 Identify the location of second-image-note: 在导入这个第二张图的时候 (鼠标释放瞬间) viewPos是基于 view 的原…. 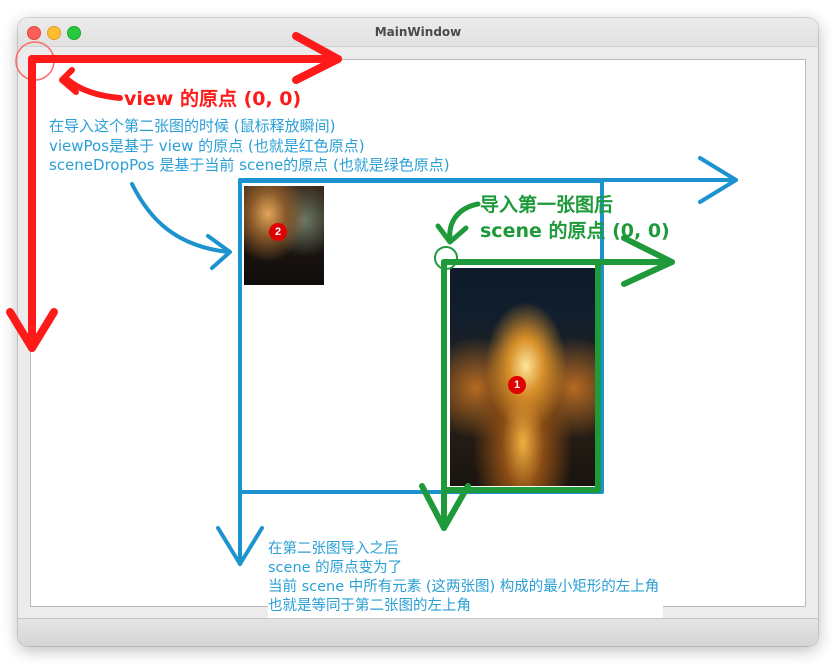
(249, 146).